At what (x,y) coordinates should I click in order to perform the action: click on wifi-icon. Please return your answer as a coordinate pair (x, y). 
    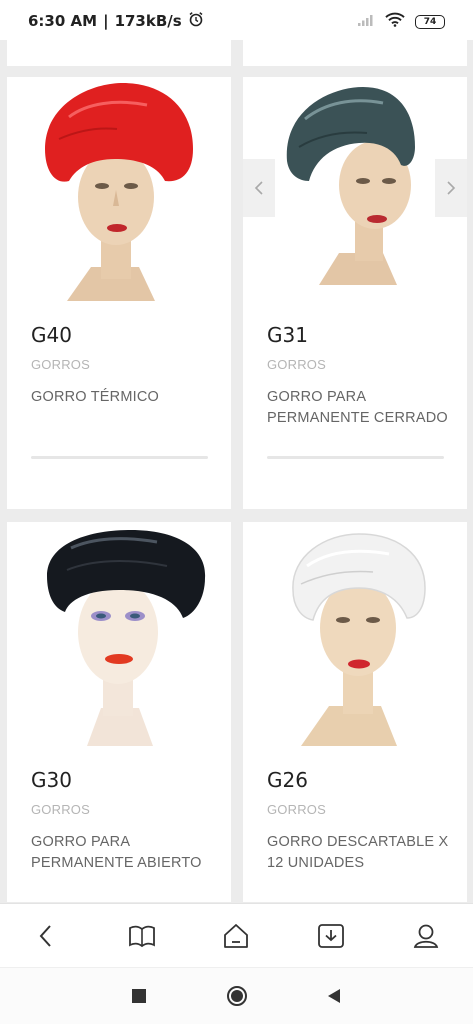
    Looking at the image, I should click on (395, 22).